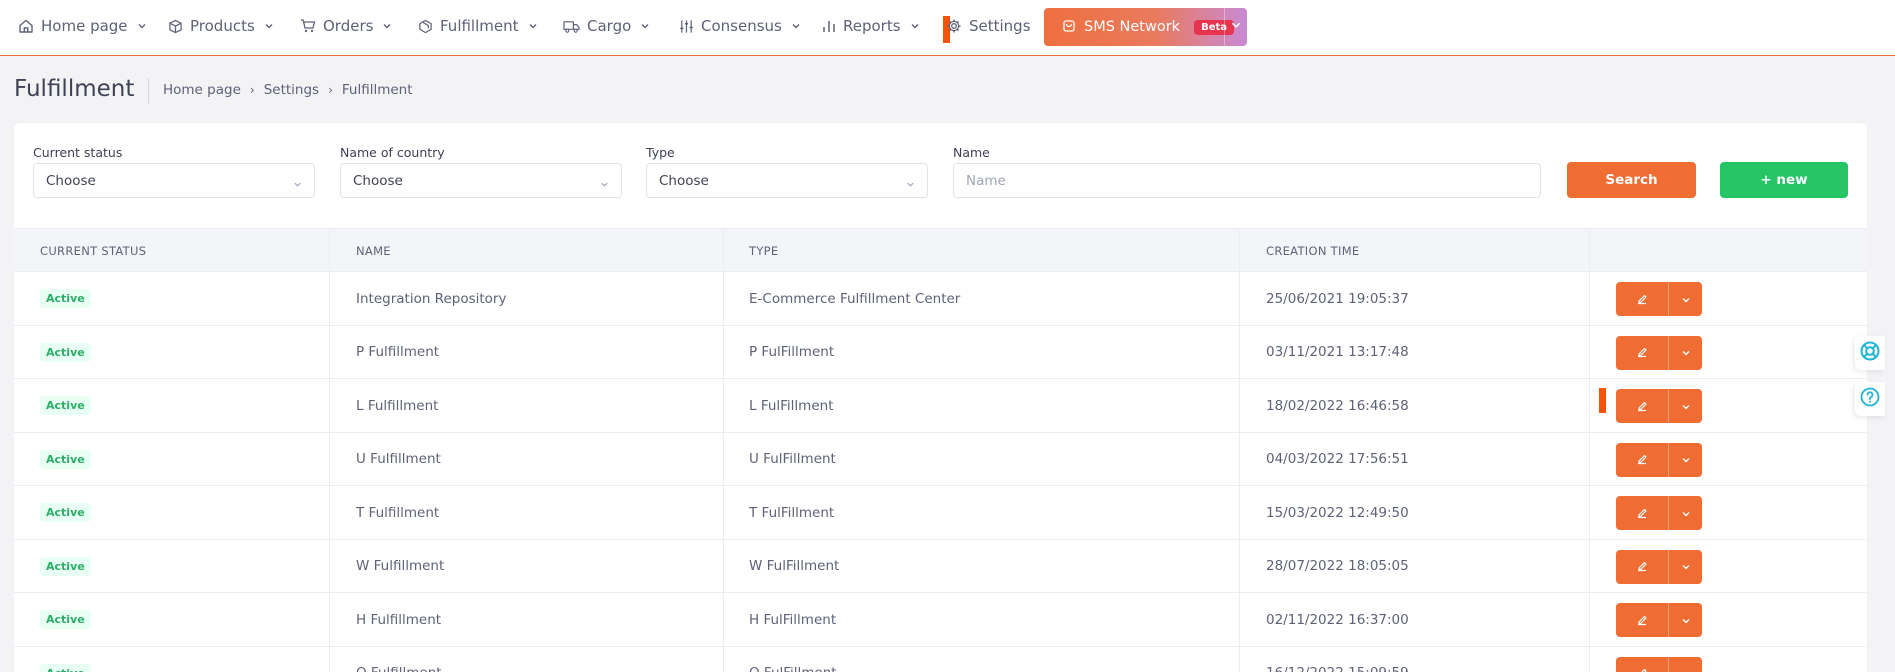 The width and height of the screenshot is (1895, 672). What do you see at coordinates (954, 26) in the screenshot?
I see `gear-icon` at bounding box center [954, 26].